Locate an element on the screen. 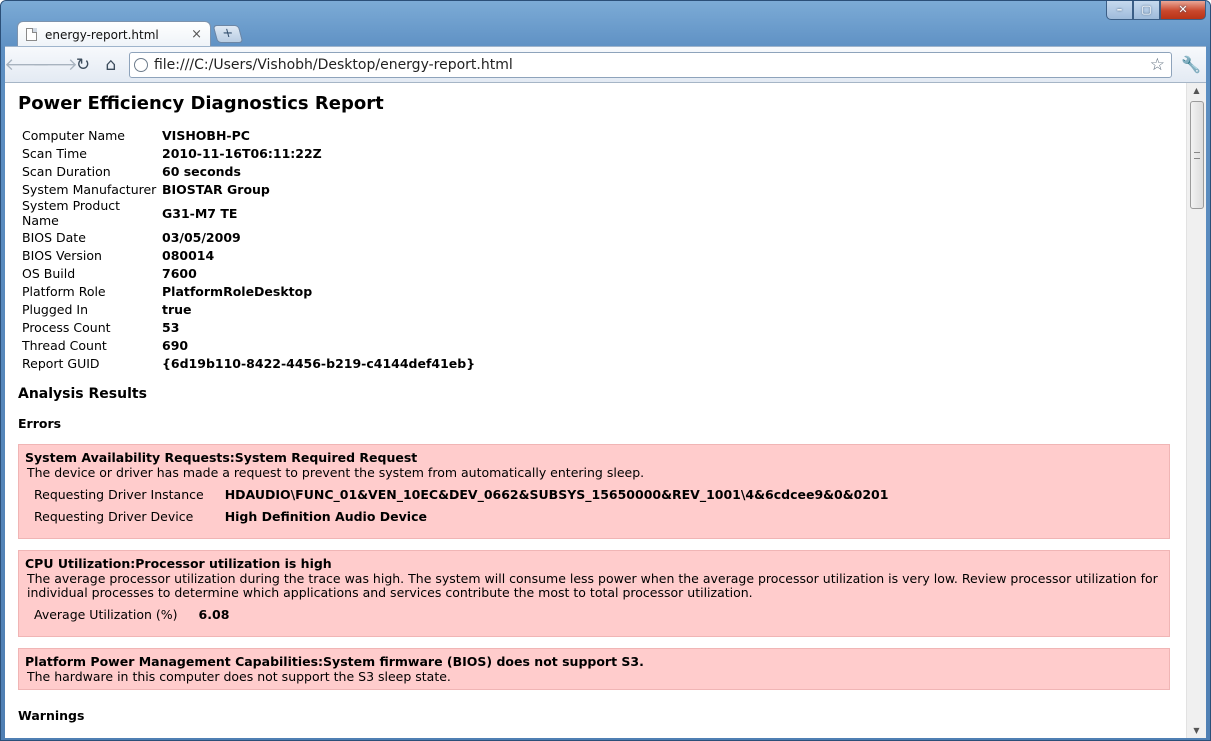  info-row: System Product Name G31-M7 TE is located at coordinates (248, 213).